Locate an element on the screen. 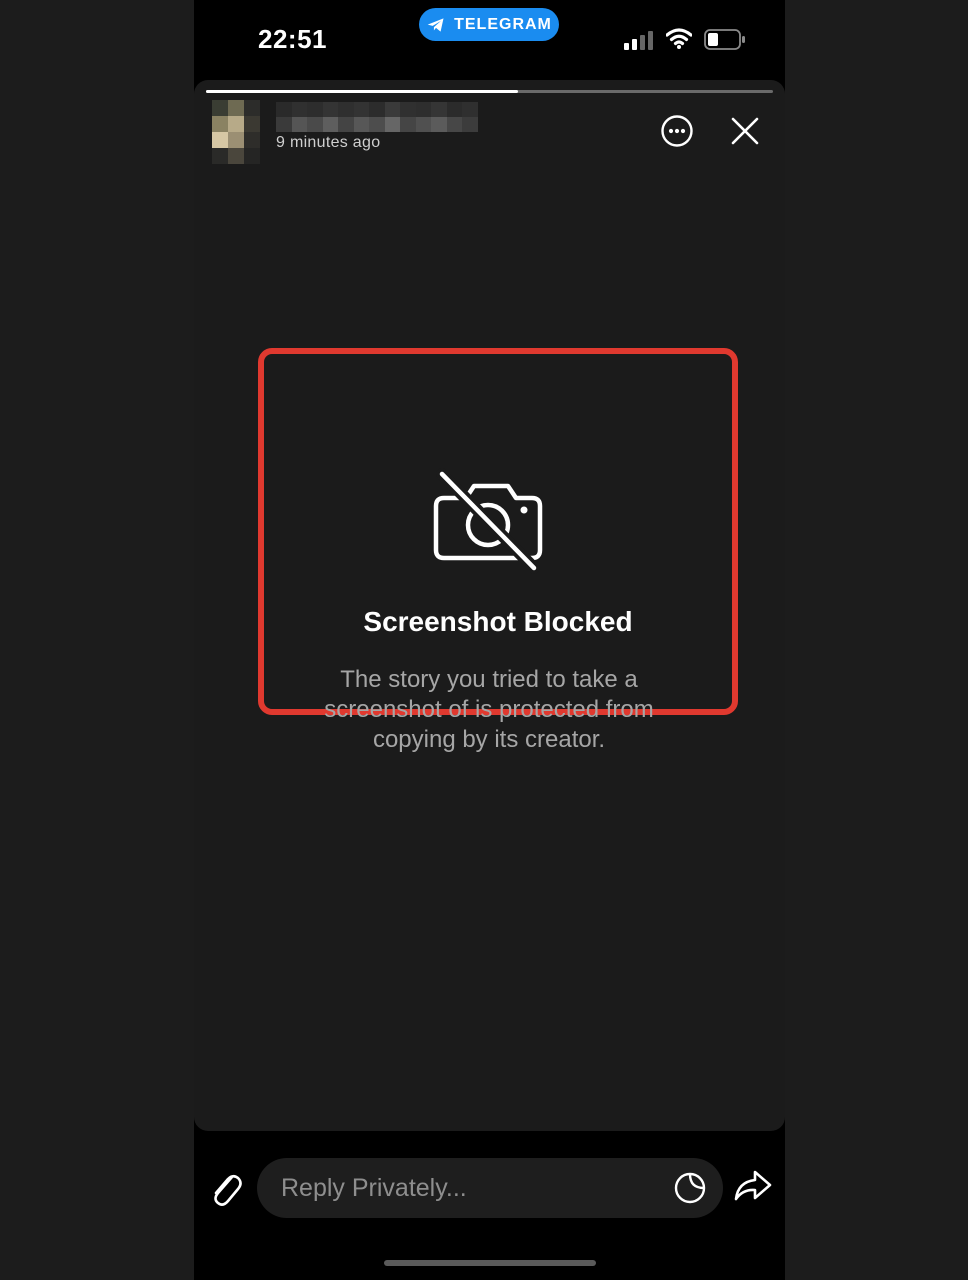  camera-slash-icon is located at coordinates (488, 521).